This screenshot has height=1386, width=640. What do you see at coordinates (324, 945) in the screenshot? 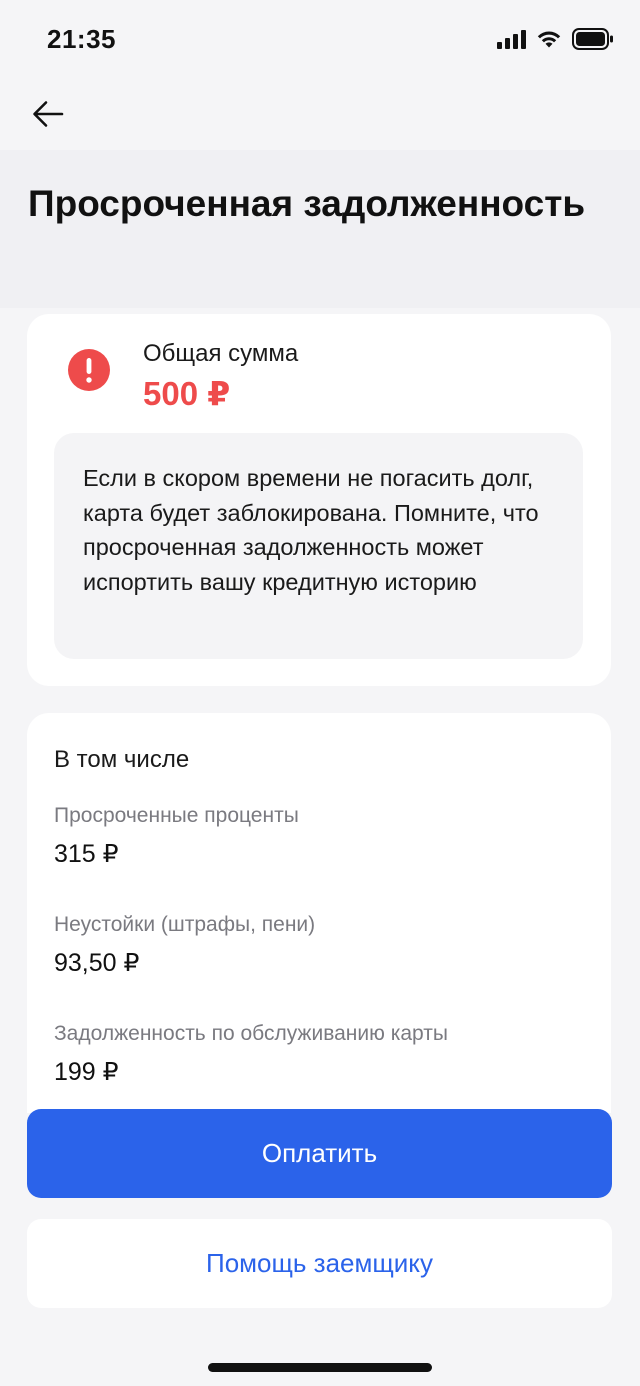
I see `detail-row-penalties: Неустойки (штрафы, пени) 93,50 ₽` at bounding box center [324, 945].